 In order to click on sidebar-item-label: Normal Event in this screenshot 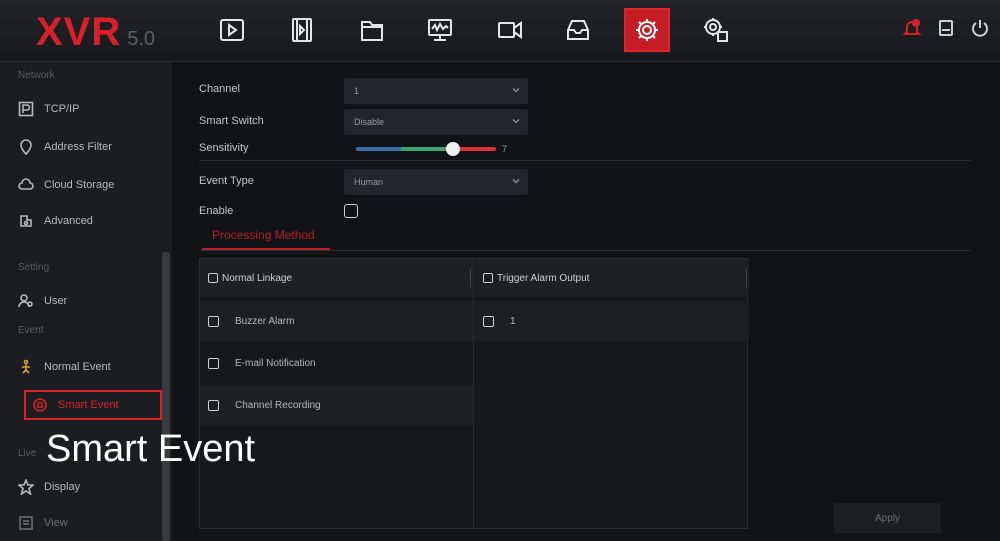, I will do `click(77, 367)`.